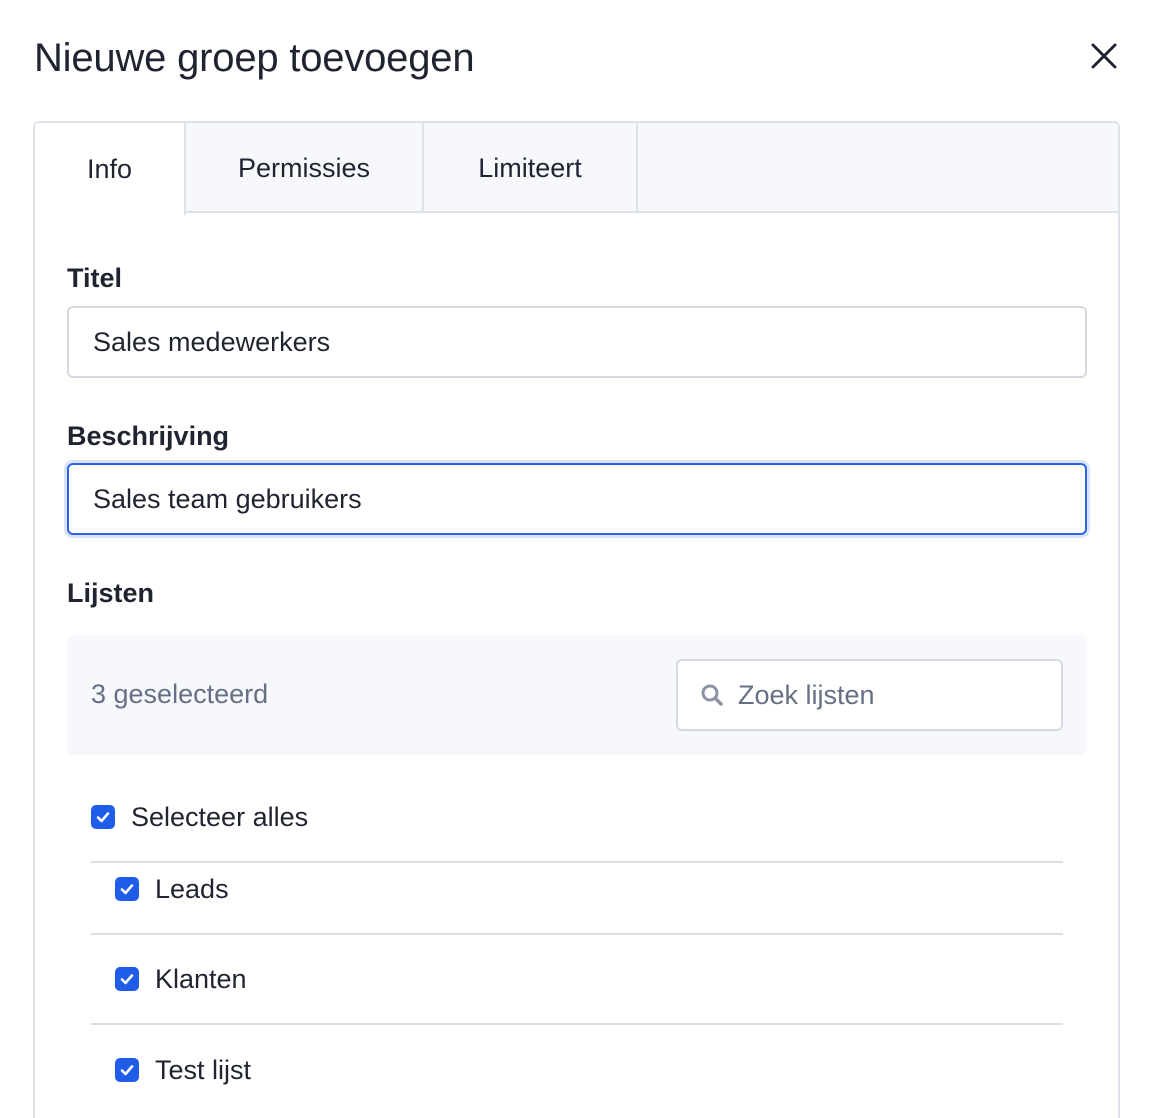 This screenshot has width=1154, height=1118. What do you see at coordinates (220, 816) in the screenshot?
I see `select-all-label: Selecteer alles` at bounding box center [220, 816].